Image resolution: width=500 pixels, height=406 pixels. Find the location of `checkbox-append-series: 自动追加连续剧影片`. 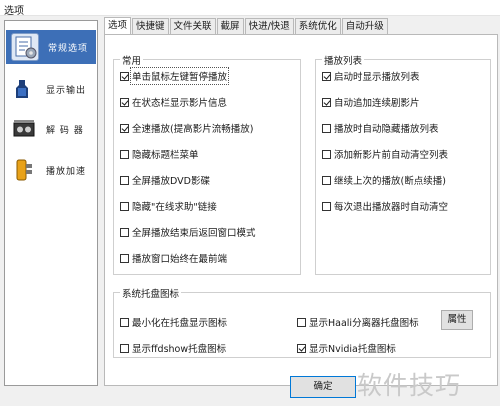

checkbox-append-series: 自动追加连续剧影片 is located at coordinates (371, 102).